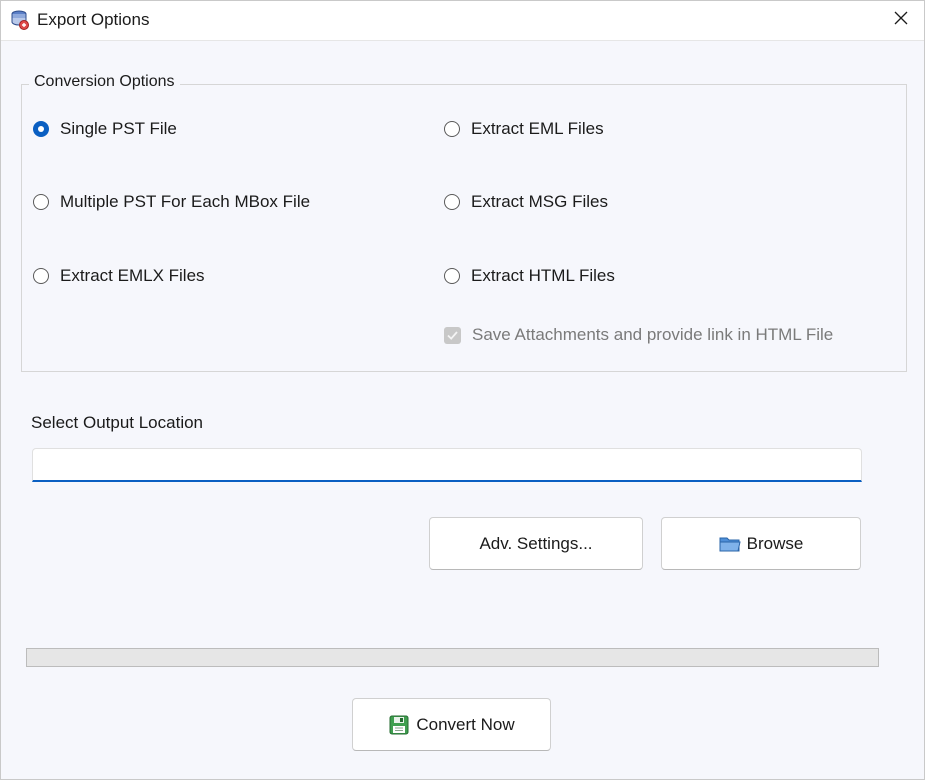  I want to click on convert-now-button: Convert Now, so click(451, 724).